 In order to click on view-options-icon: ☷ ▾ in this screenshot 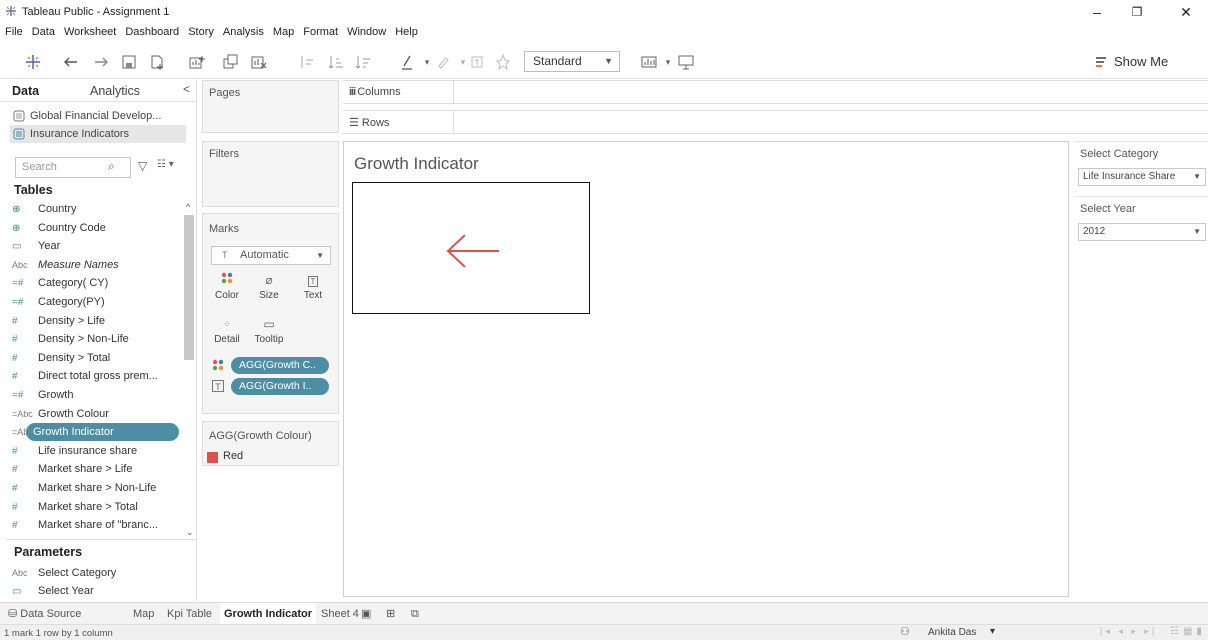, I will do `click(165, 164)`.